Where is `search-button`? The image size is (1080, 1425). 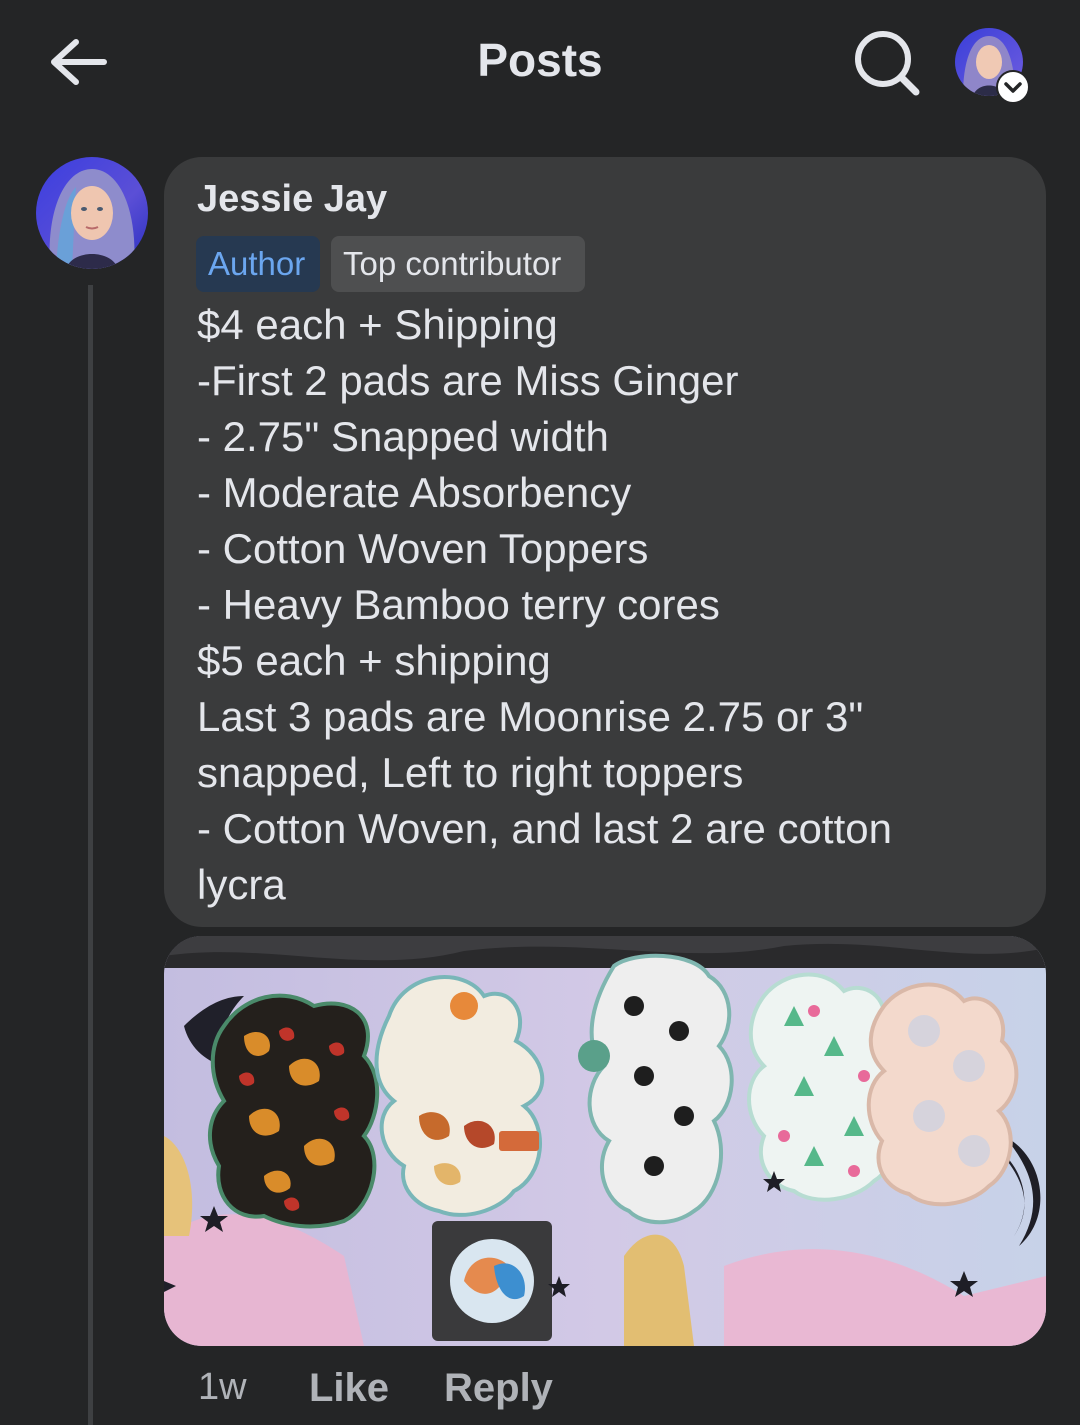 search-button is located at coordinates (887, 63).